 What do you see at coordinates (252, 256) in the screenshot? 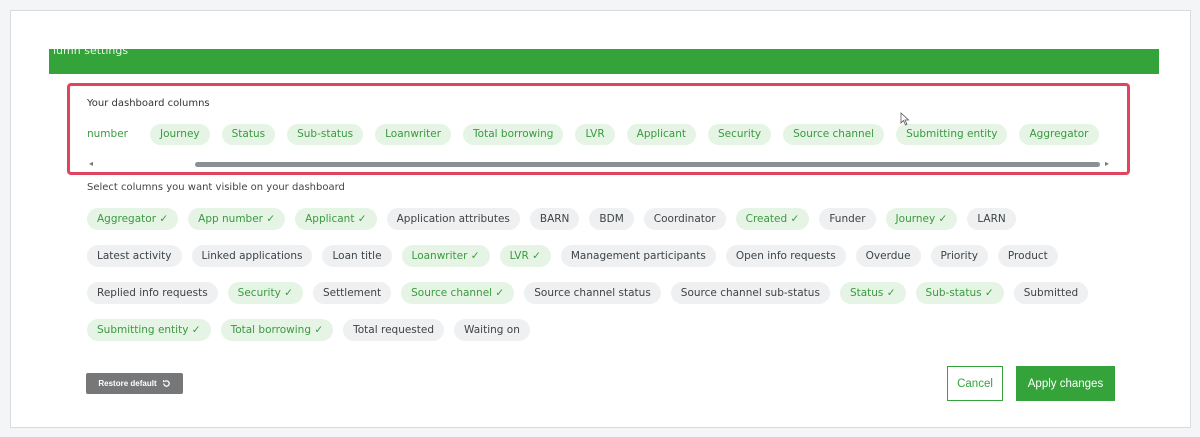
I see `column-option-chip: Linked applications` at bounding box center [252, 256].